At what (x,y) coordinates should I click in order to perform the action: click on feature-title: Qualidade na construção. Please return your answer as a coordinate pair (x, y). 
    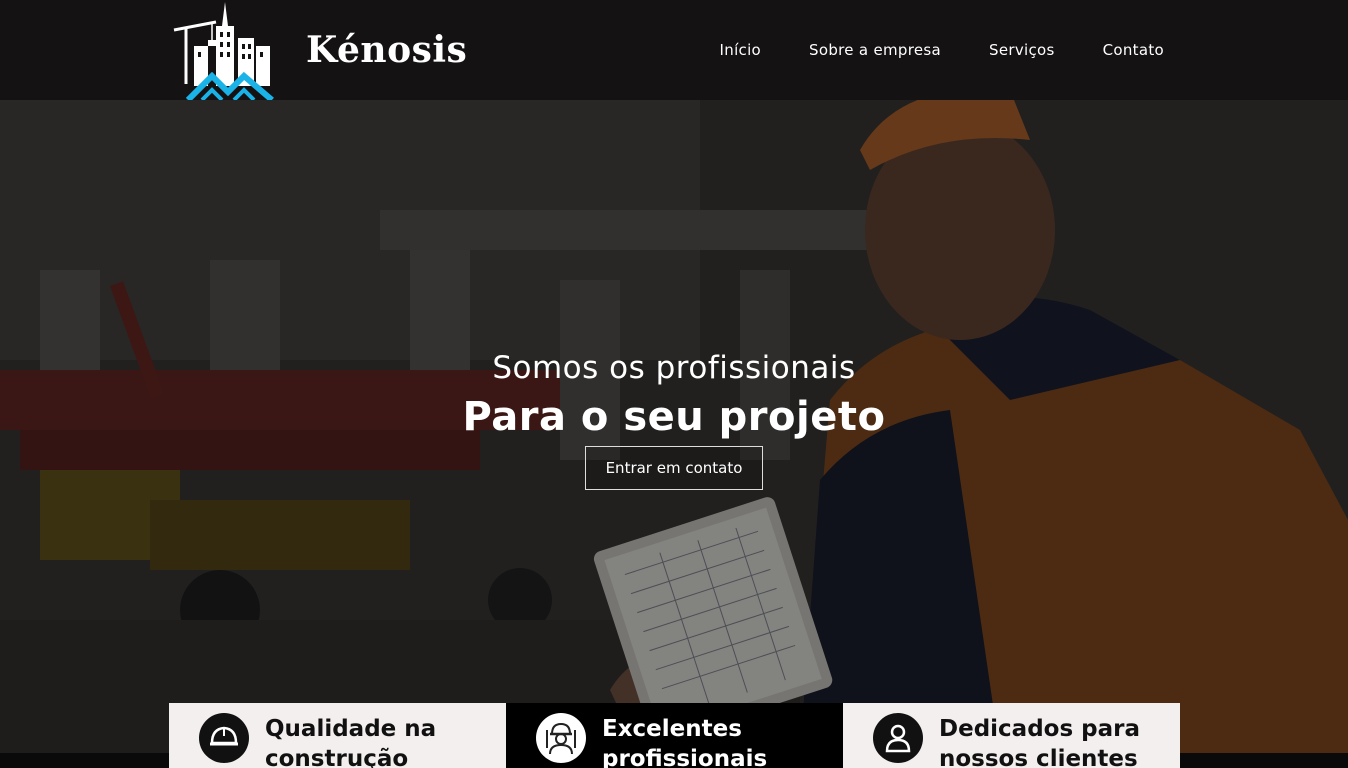
    Looking at the image, I should click on (351, 742).